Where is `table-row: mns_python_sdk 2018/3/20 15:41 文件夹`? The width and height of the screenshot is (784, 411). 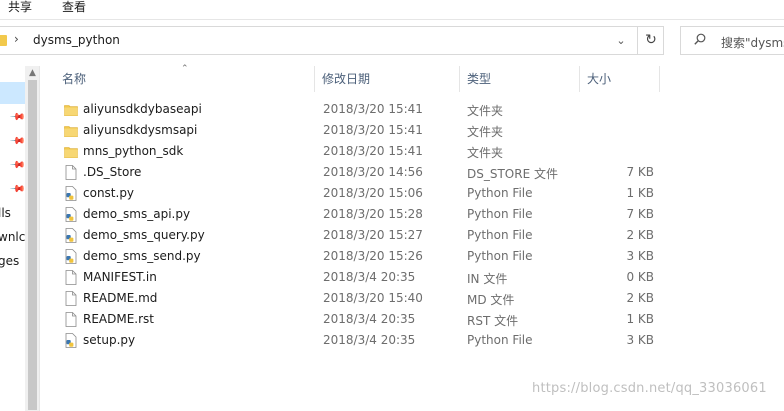
table-row: mns_python_sdk 2018/3/20 15:41 文件夹 is located at coordinates (420, 151).